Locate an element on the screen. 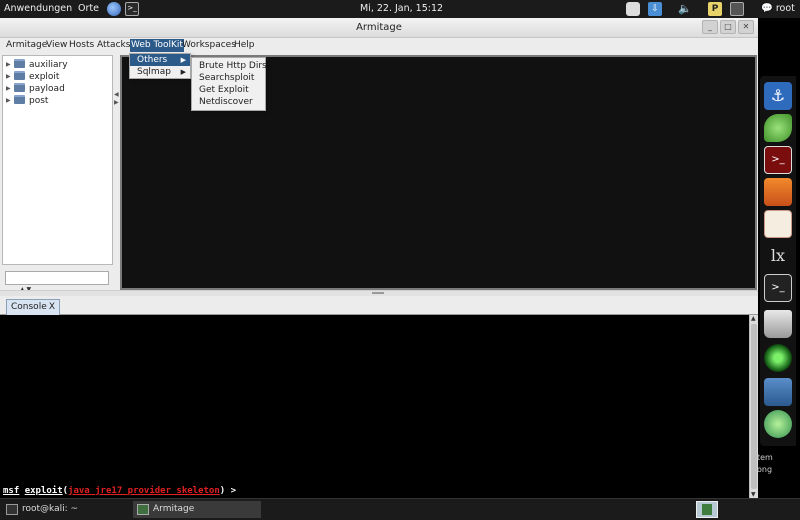 The image size is (800, 520). tab-strip: Console X is located at coordinates (379, 305).